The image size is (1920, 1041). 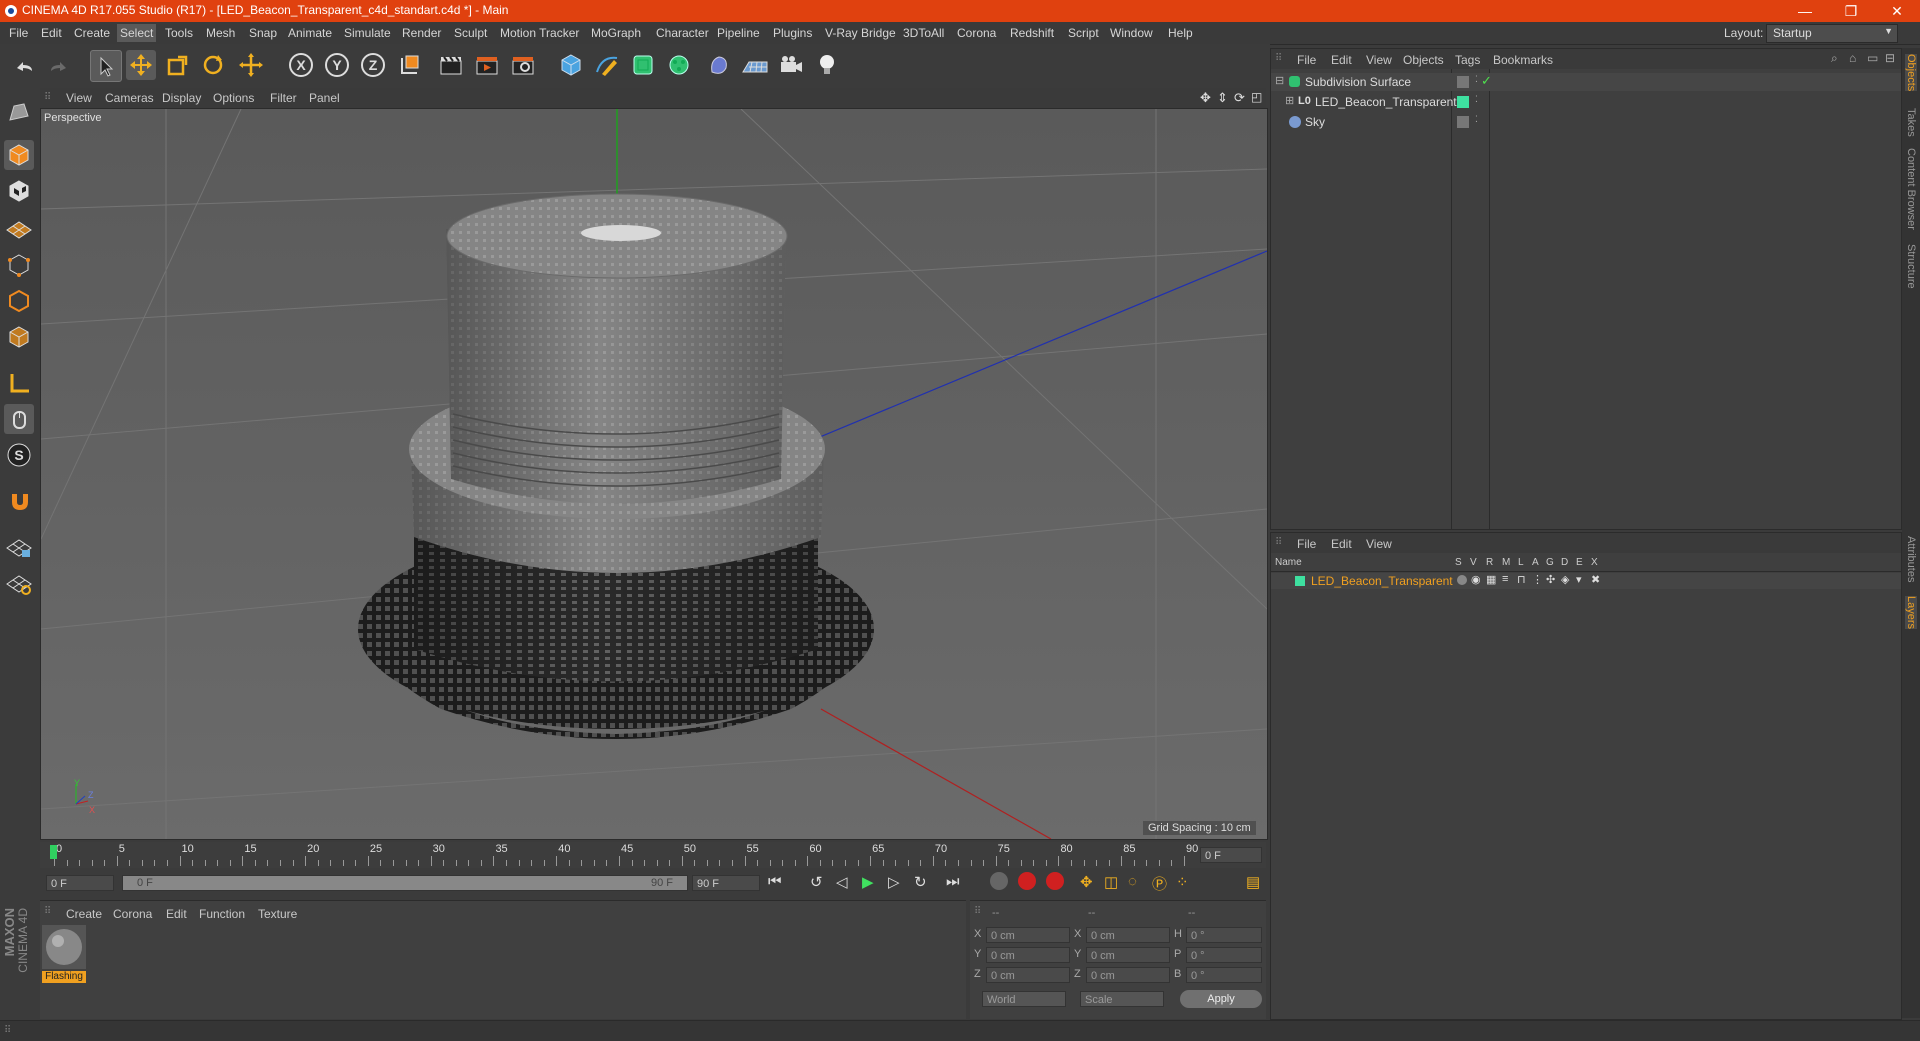 I want to click on coord-size-y-field: 0 cm, so click(x=1128, y=955).